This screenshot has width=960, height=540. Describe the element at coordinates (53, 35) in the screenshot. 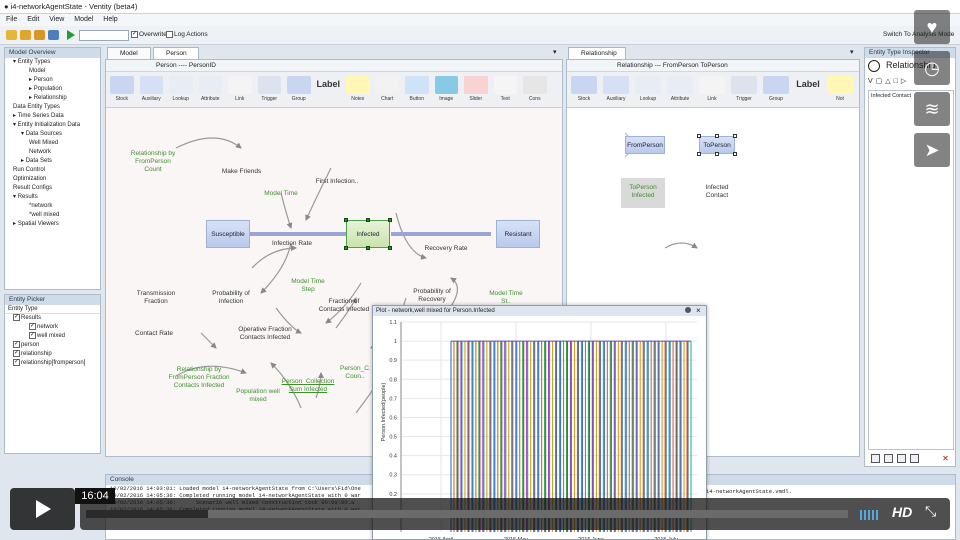

I see `export-icon` at that location.